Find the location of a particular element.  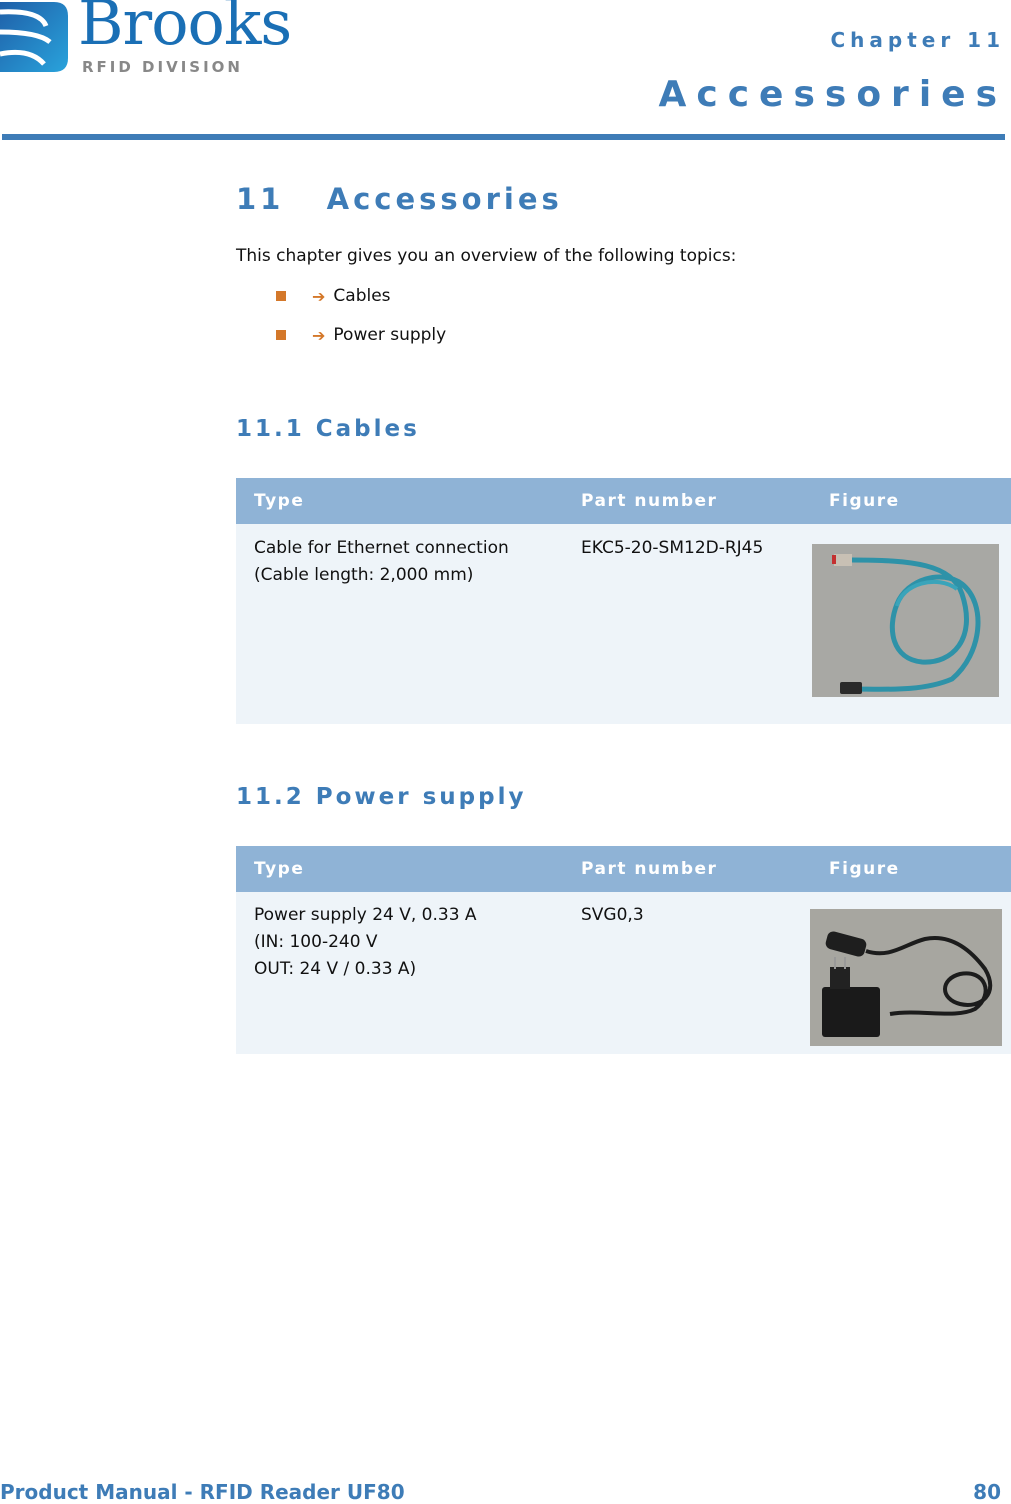

power-supply-heading: 11.2 Power supply is located at coordinates (381, 797).